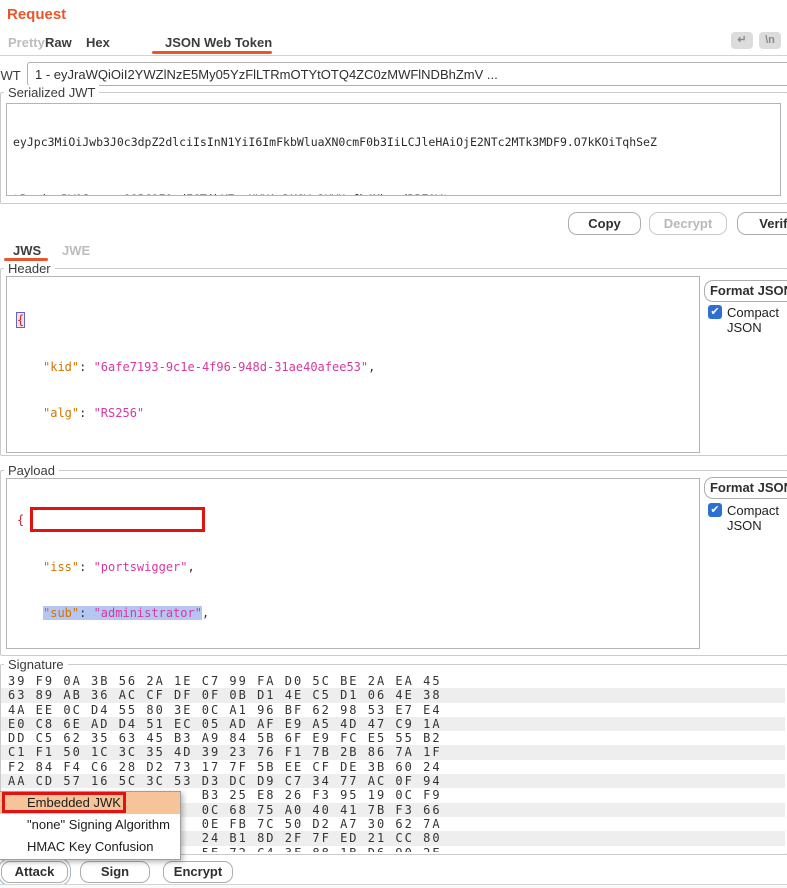 This screenshot has height=888, width=787. Describe the element at coordinates (90, 847) in the screenshot. I see `menu-item-hmac-key-confusion: HMAC Key Confusion` at that location.